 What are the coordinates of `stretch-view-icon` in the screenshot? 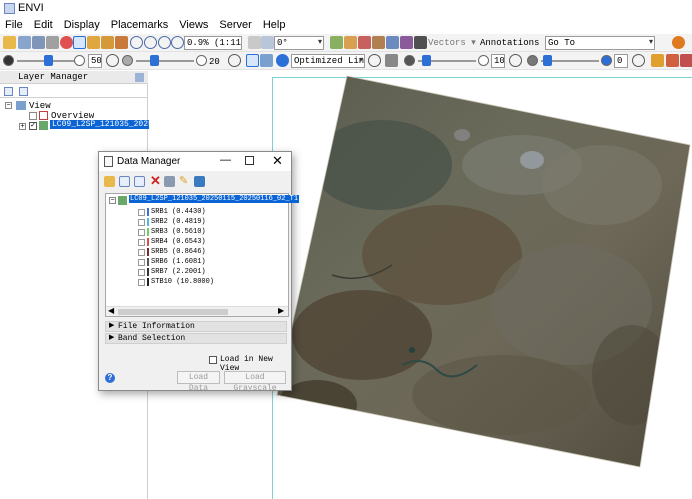 It's located at (266, 60).